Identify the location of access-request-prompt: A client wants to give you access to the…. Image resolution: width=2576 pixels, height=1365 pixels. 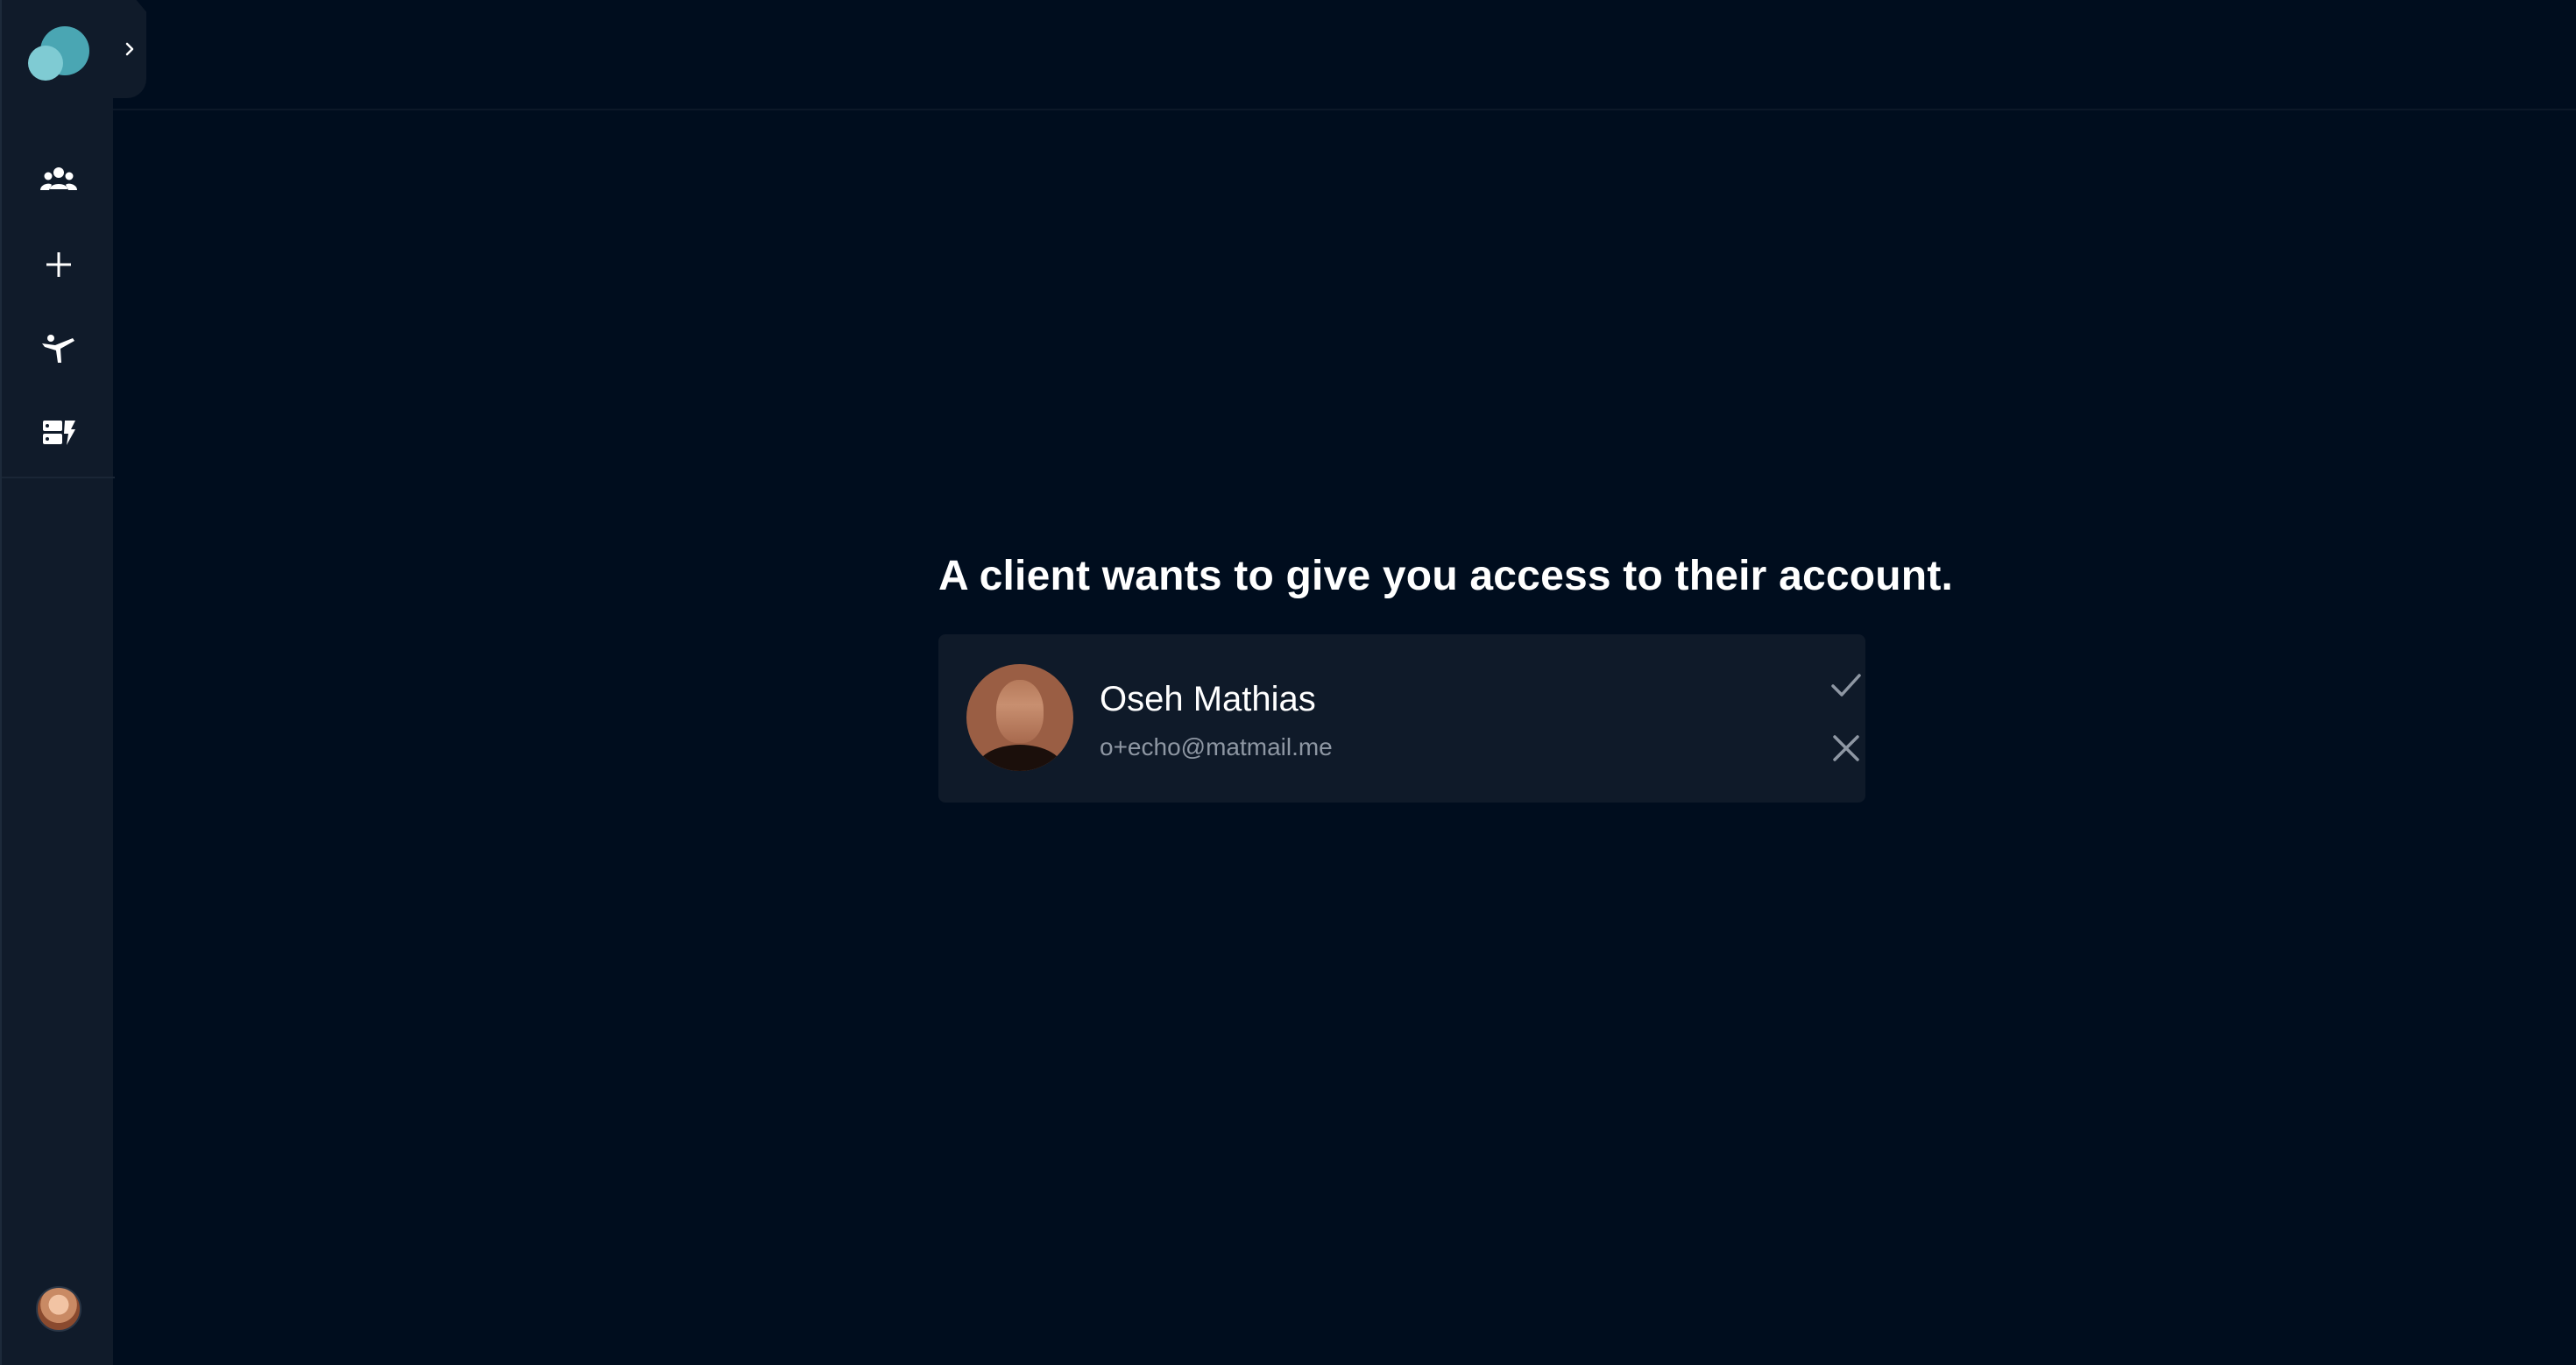
(1446, 576).